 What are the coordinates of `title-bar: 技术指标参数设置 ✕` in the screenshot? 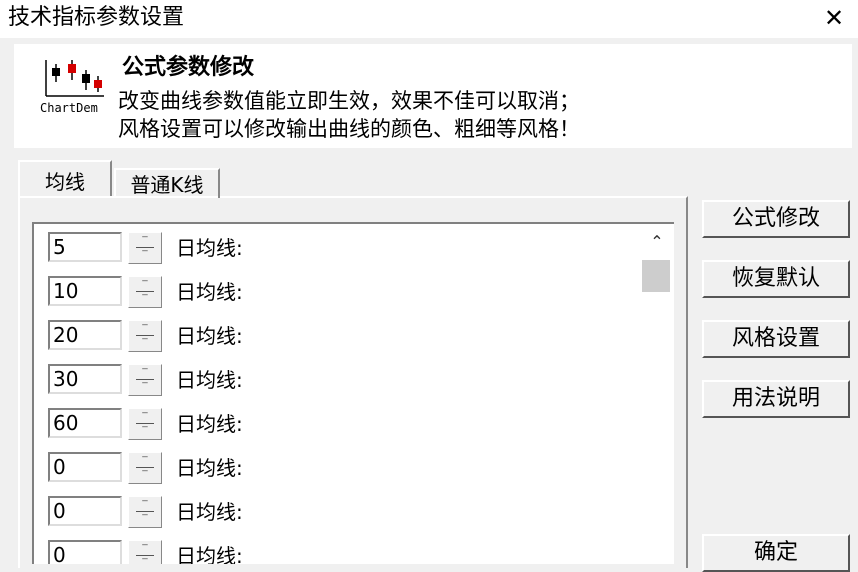 It's located at (429, 19).